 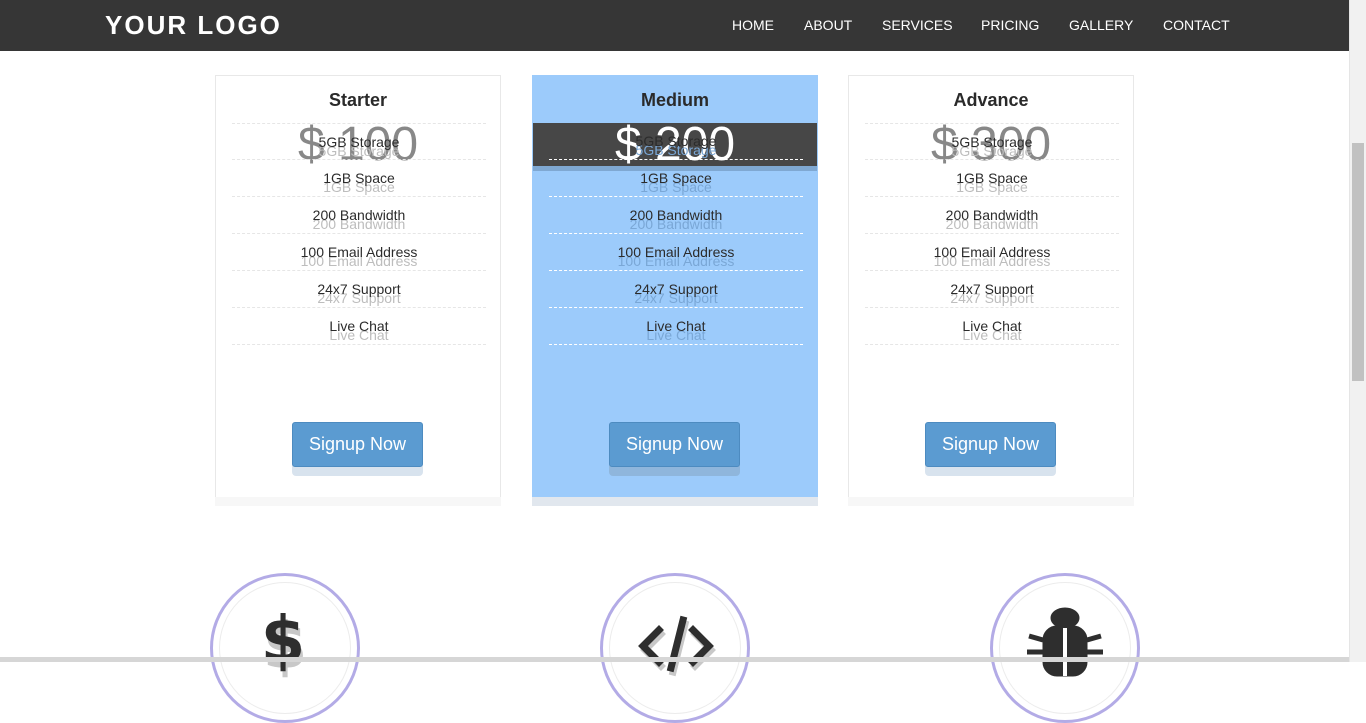 I want to click on feature-circle-code, so click(x=675, y=648).